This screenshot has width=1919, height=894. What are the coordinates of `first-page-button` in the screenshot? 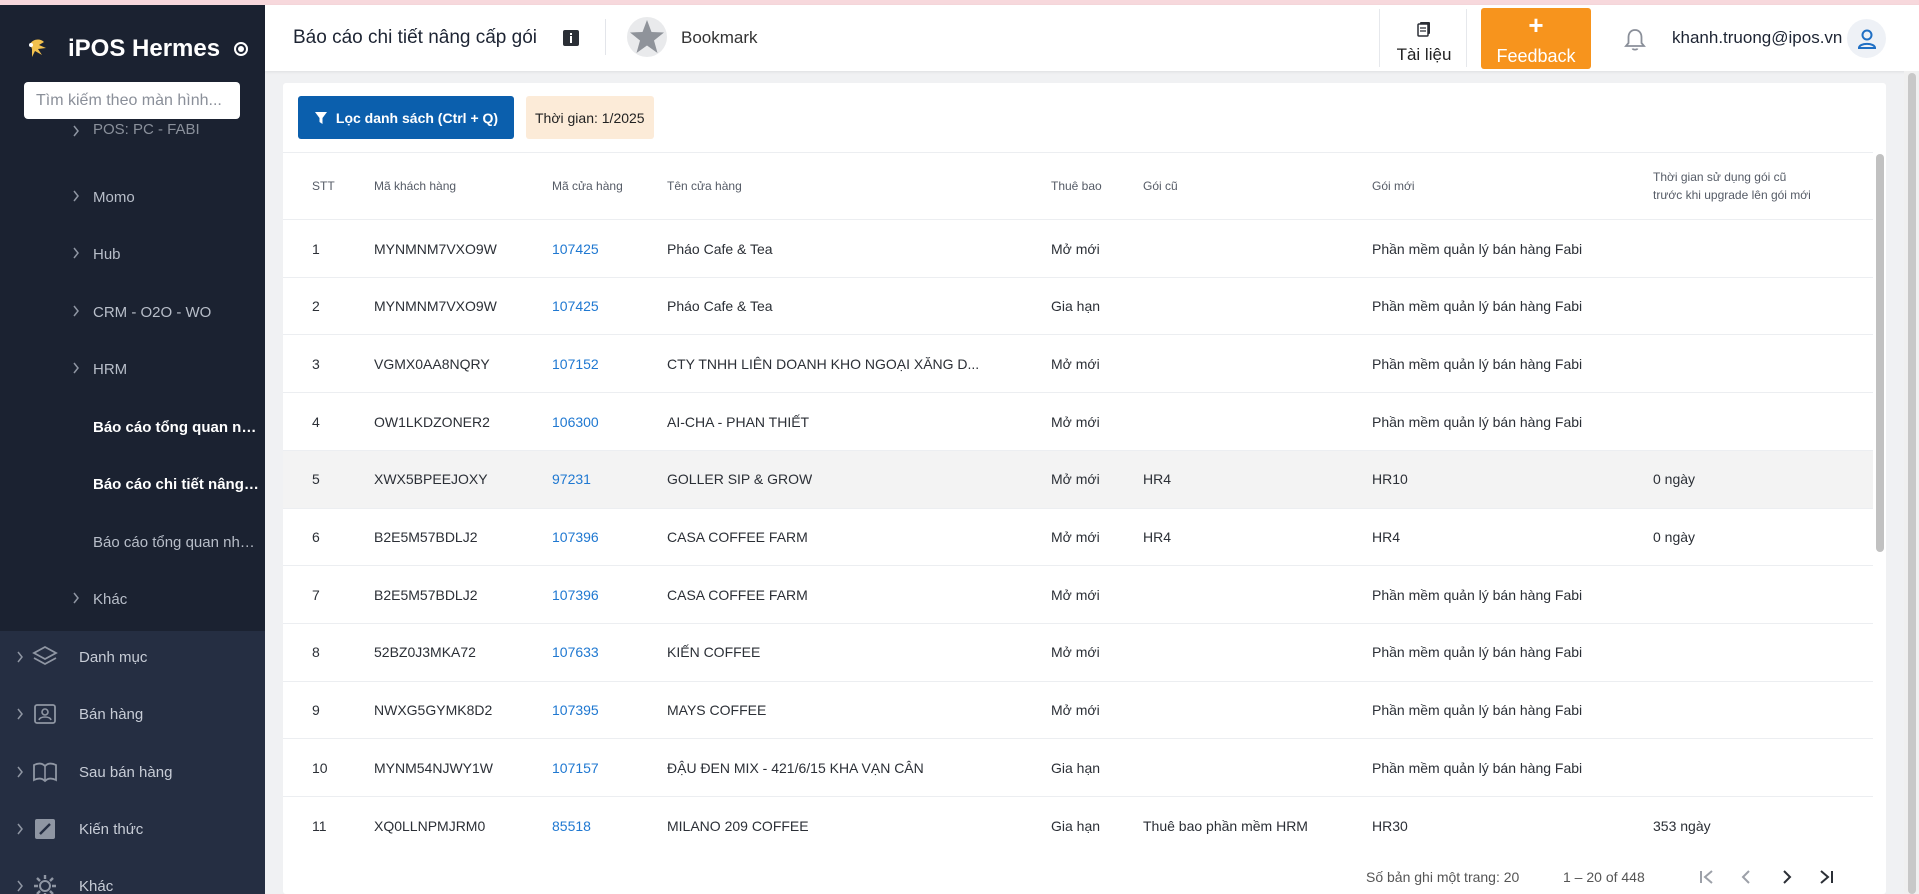 It's located at (1707, 877).